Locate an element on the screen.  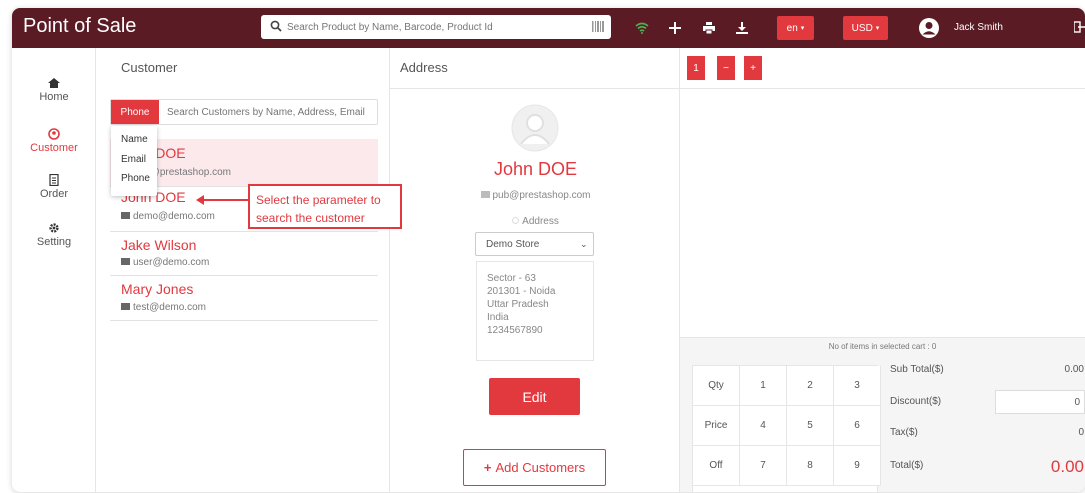
address-select-value: Demo Store is located at coordinates (513, 244).